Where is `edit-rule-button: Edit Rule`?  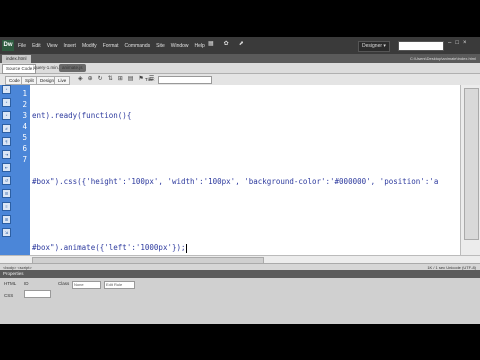
edit-rule-button: Edit Rule is located at coordinates (119, 285).